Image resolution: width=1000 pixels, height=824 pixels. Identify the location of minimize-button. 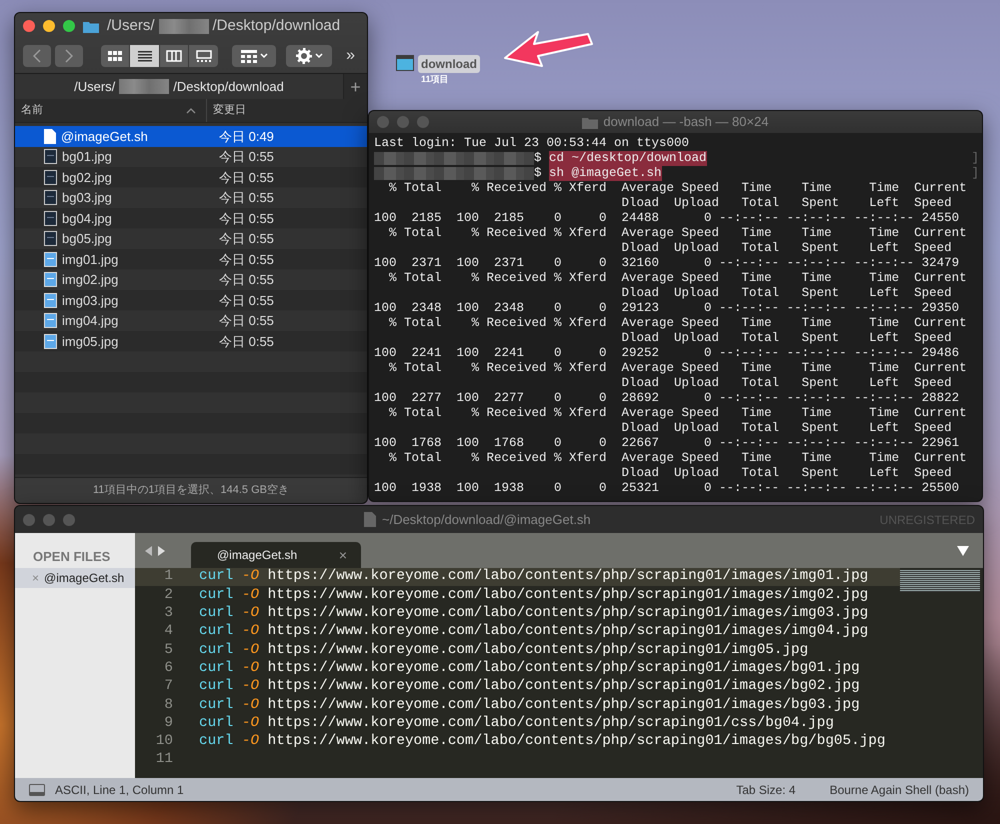
(49, 26).